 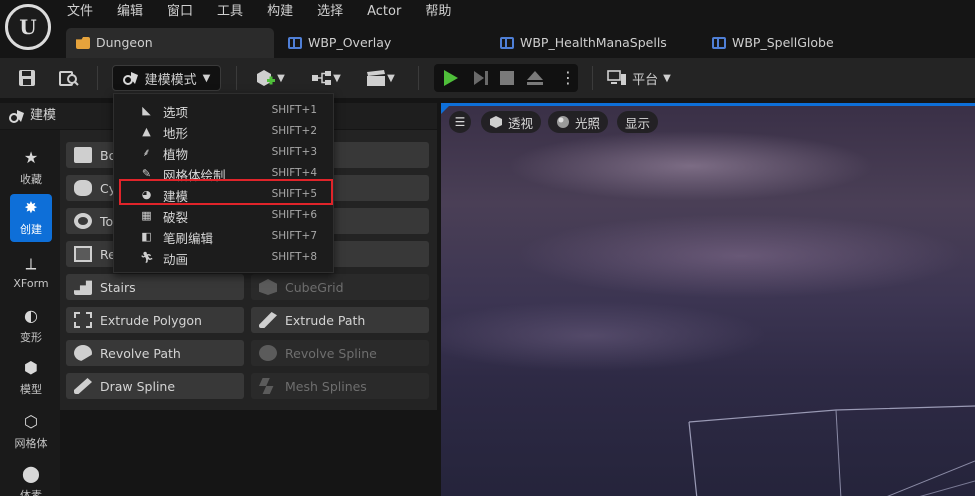 What do you see at coordinates (146, 236) in the screenshot?
I see `brush-edit-icon: ◧` at bounding box center [146, 236].